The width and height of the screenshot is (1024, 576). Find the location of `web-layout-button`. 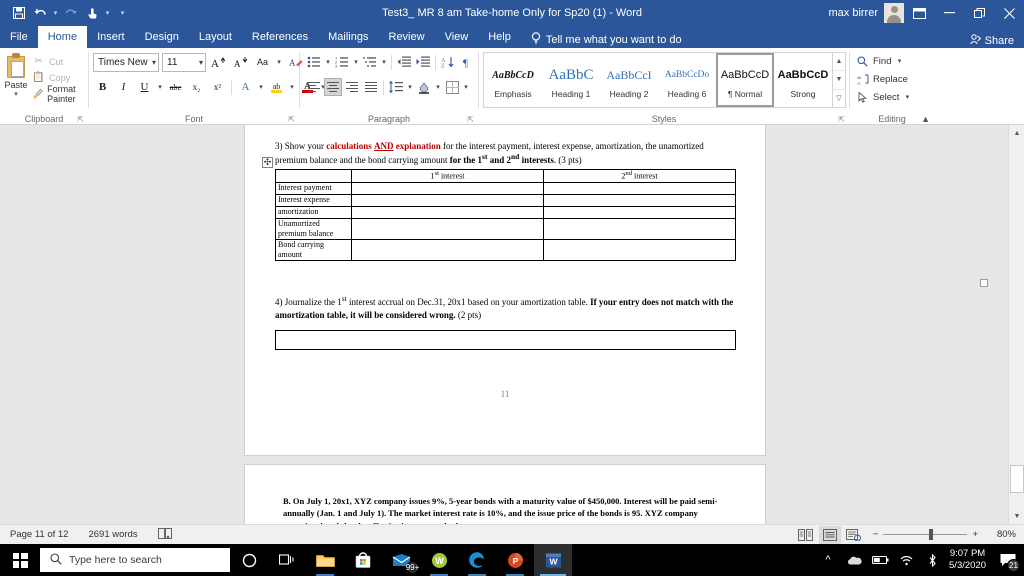

web-layout-button is located at coordinates (854, 535).